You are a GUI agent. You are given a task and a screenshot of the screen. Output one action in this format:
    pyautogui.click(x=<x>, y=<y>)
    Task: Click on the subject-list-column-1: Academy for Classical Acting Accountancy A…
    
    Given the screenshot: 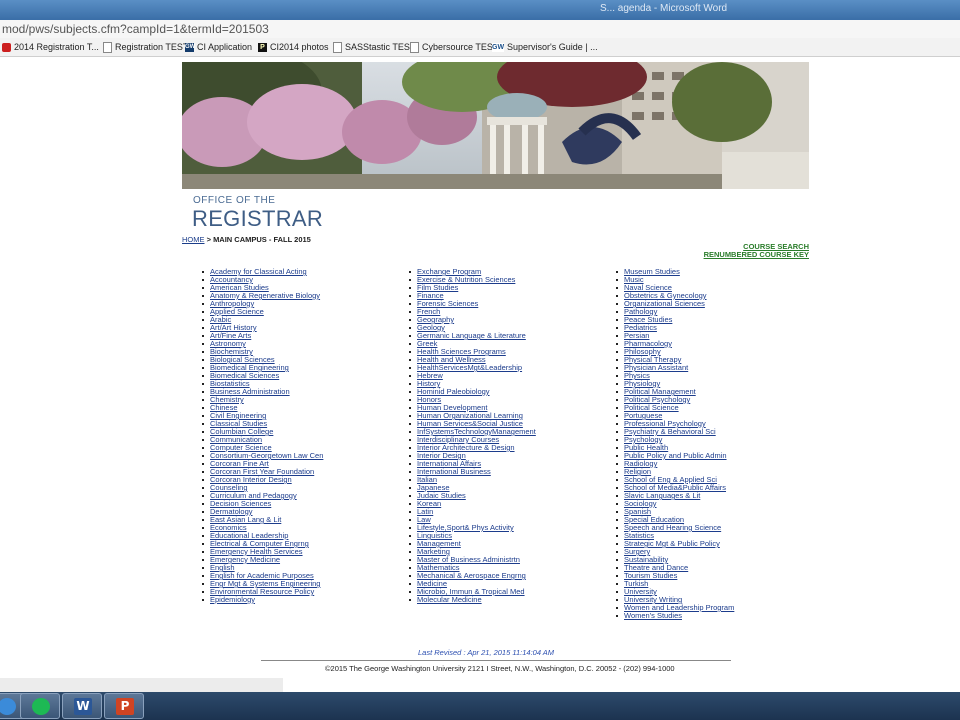 What is the action you would take?
    pyautogui.click(x=261, y=436)
    